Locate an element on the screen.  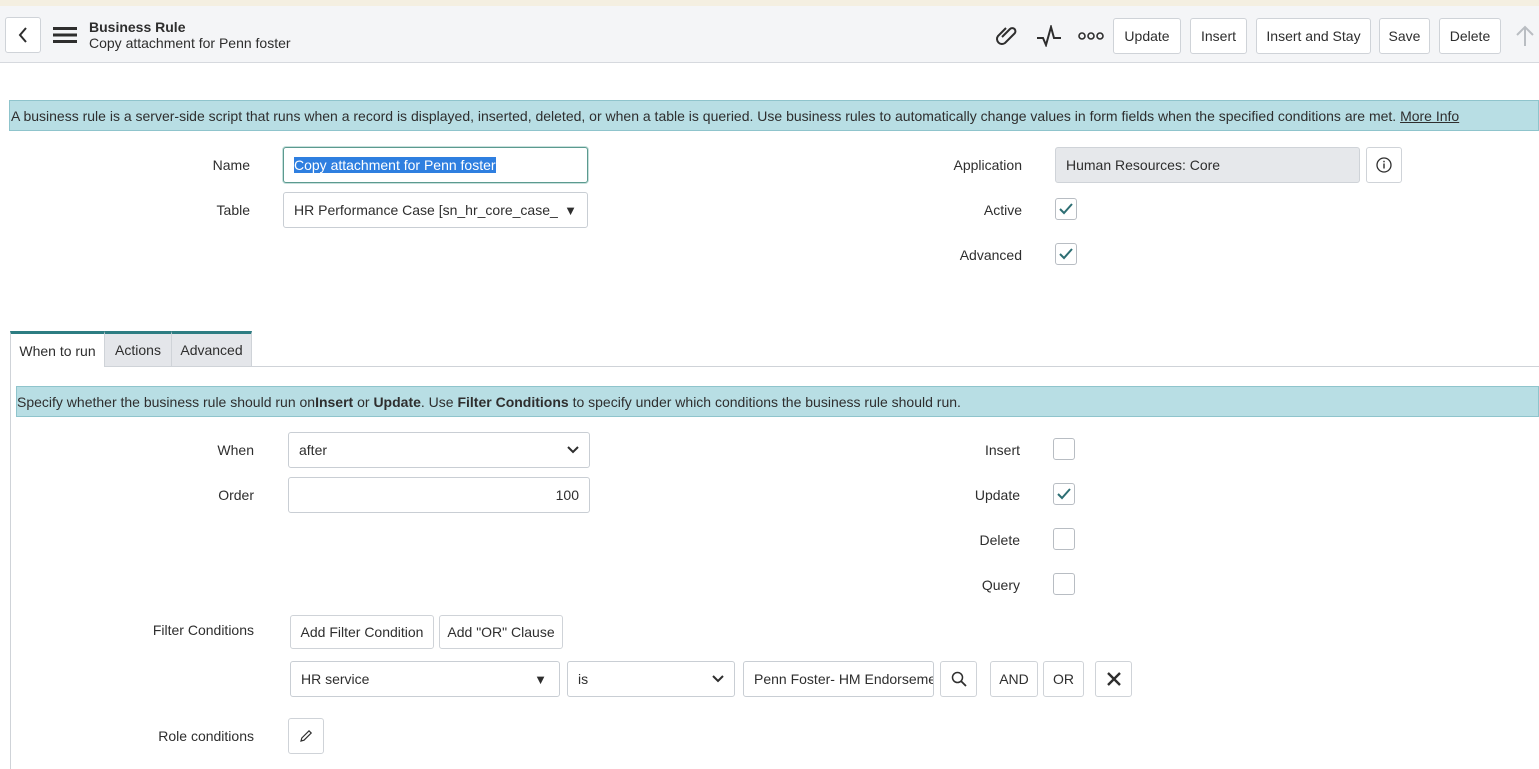
application-info-button is located at coordinates (1384, 165).